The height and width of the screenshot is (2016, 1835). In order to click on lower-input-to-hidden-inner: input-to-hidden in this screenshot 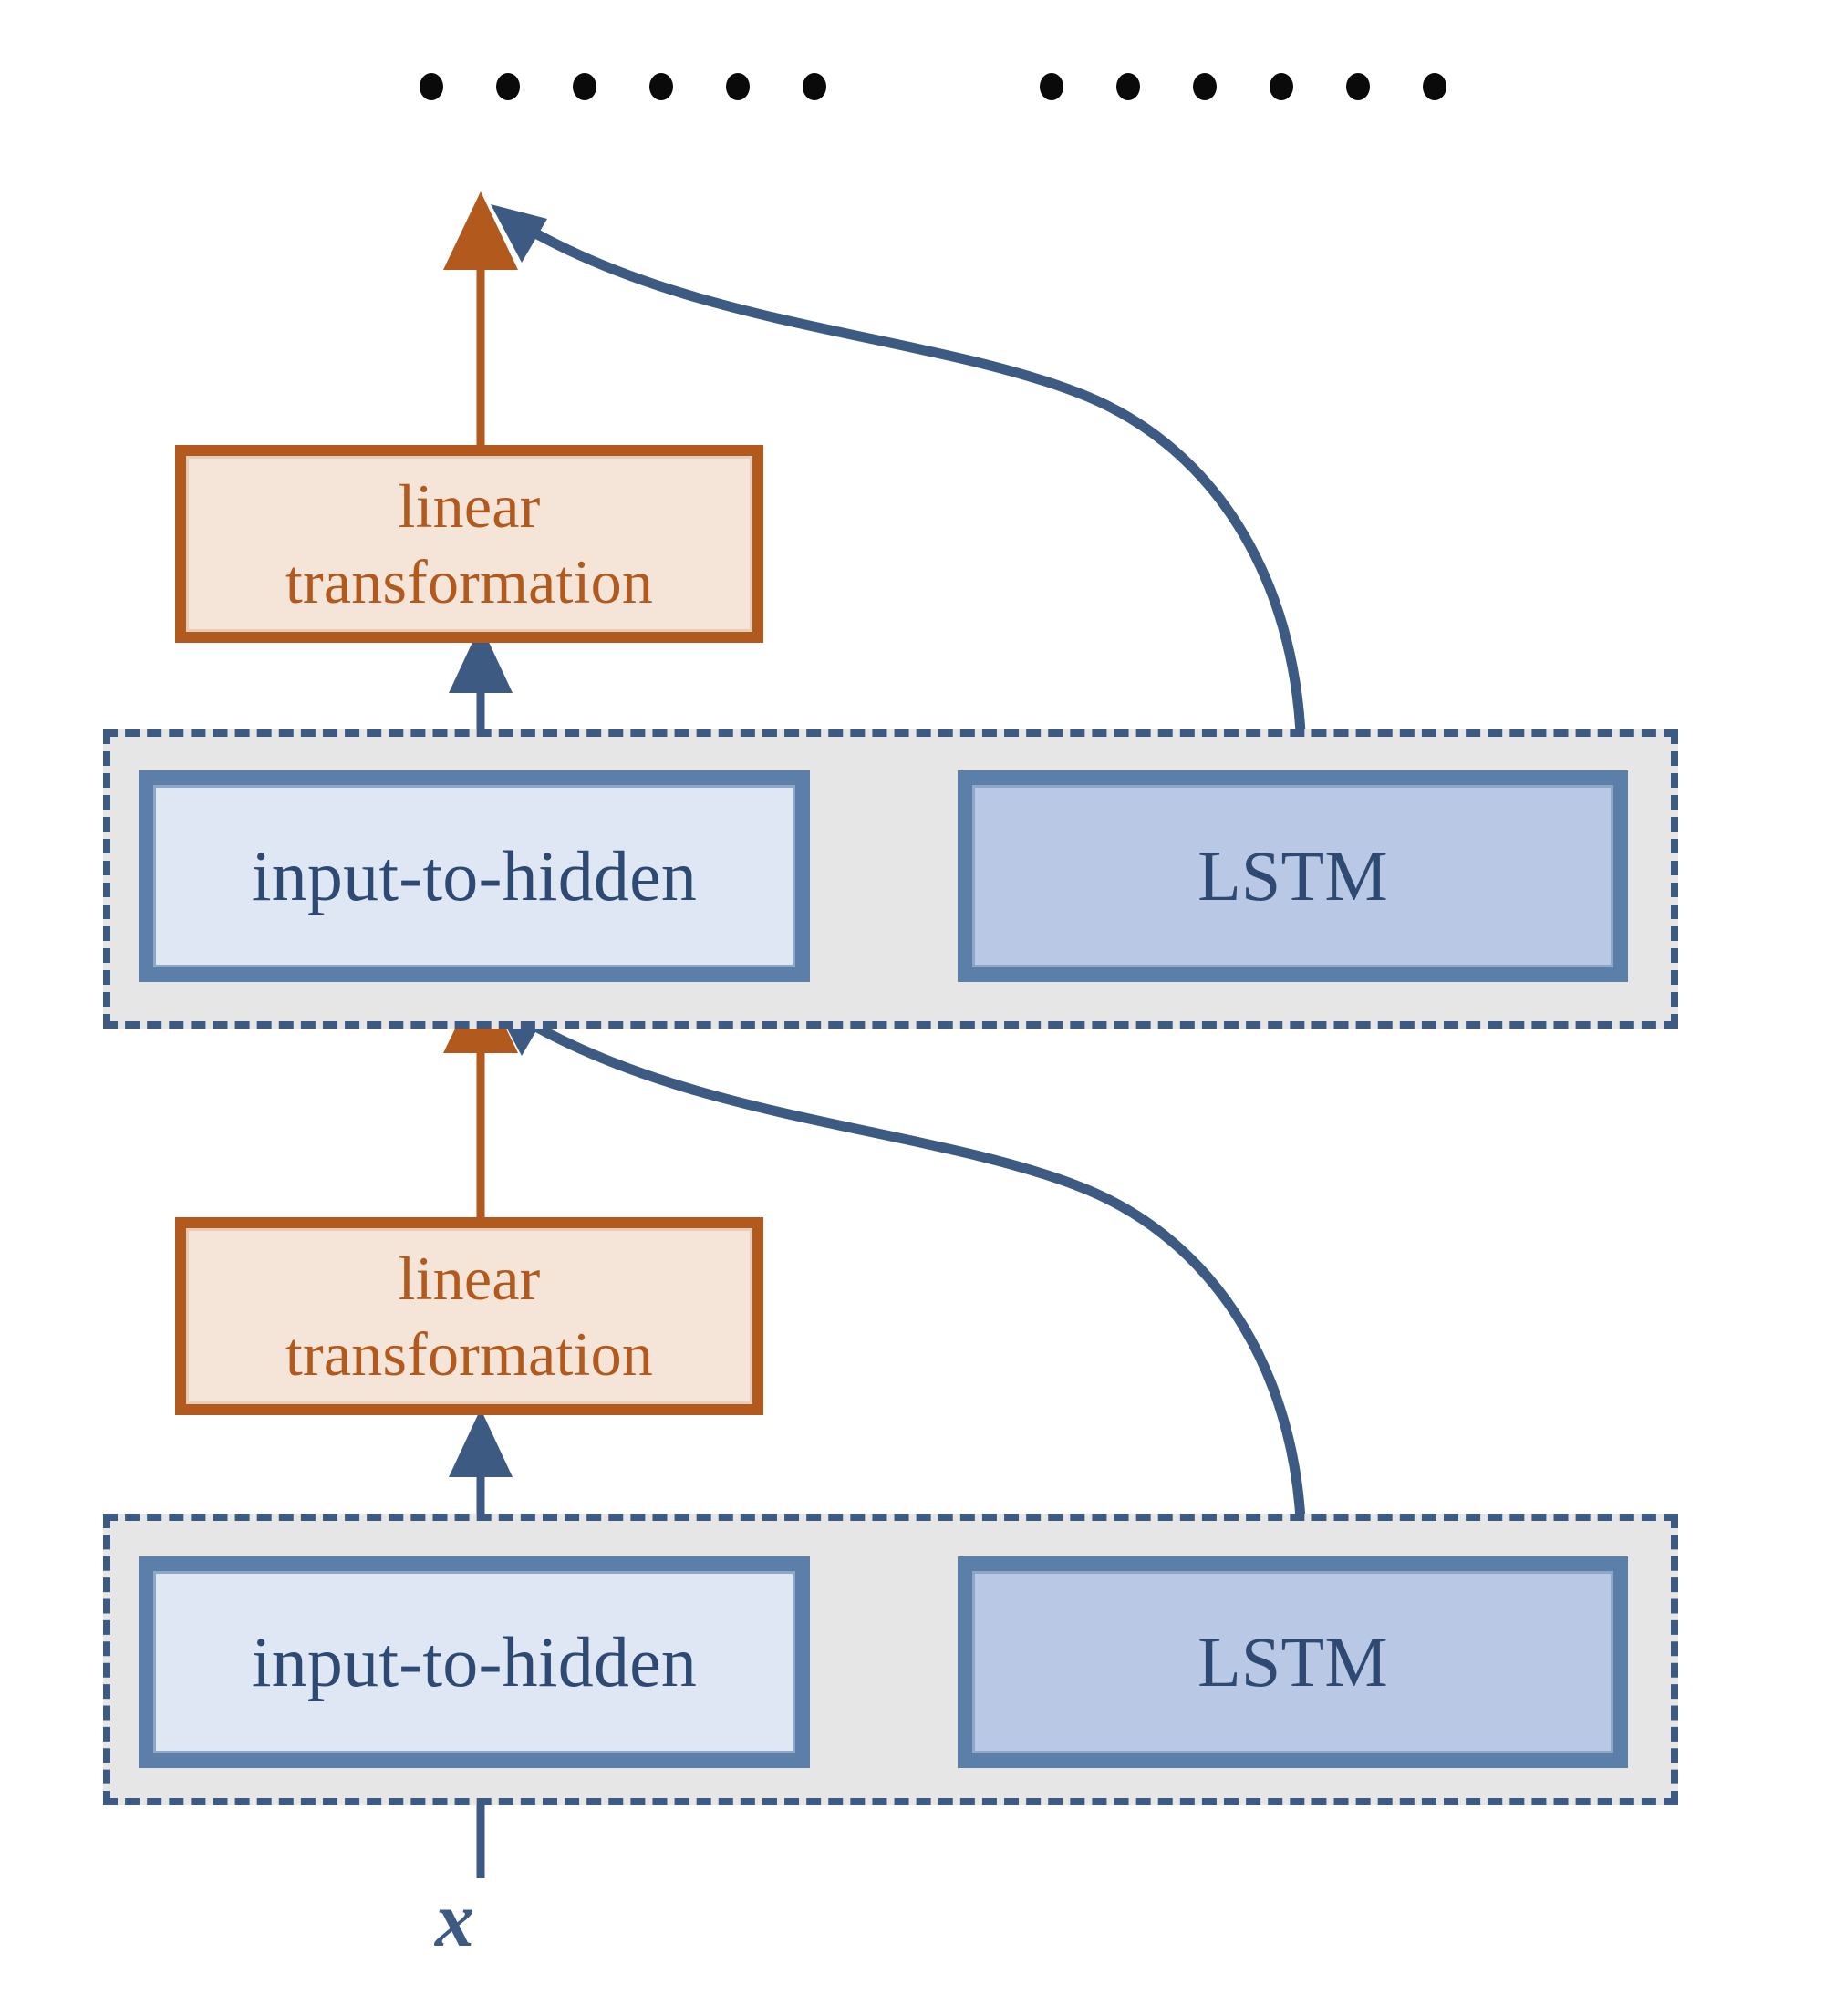, I will do `click(474, 1662)`.